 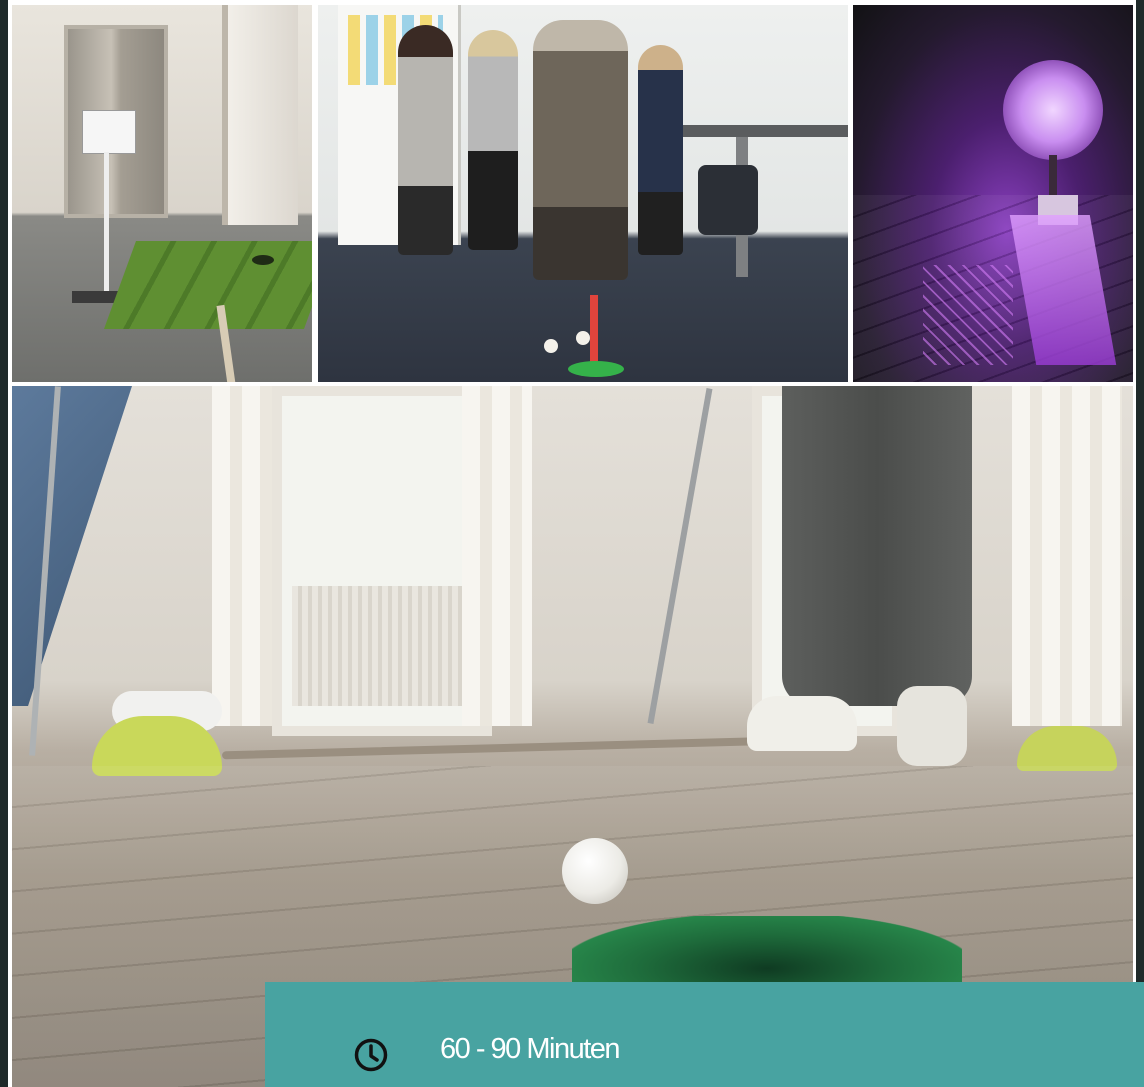 I want to click on purple-rooftop-photo, so click(x=993, y=193).